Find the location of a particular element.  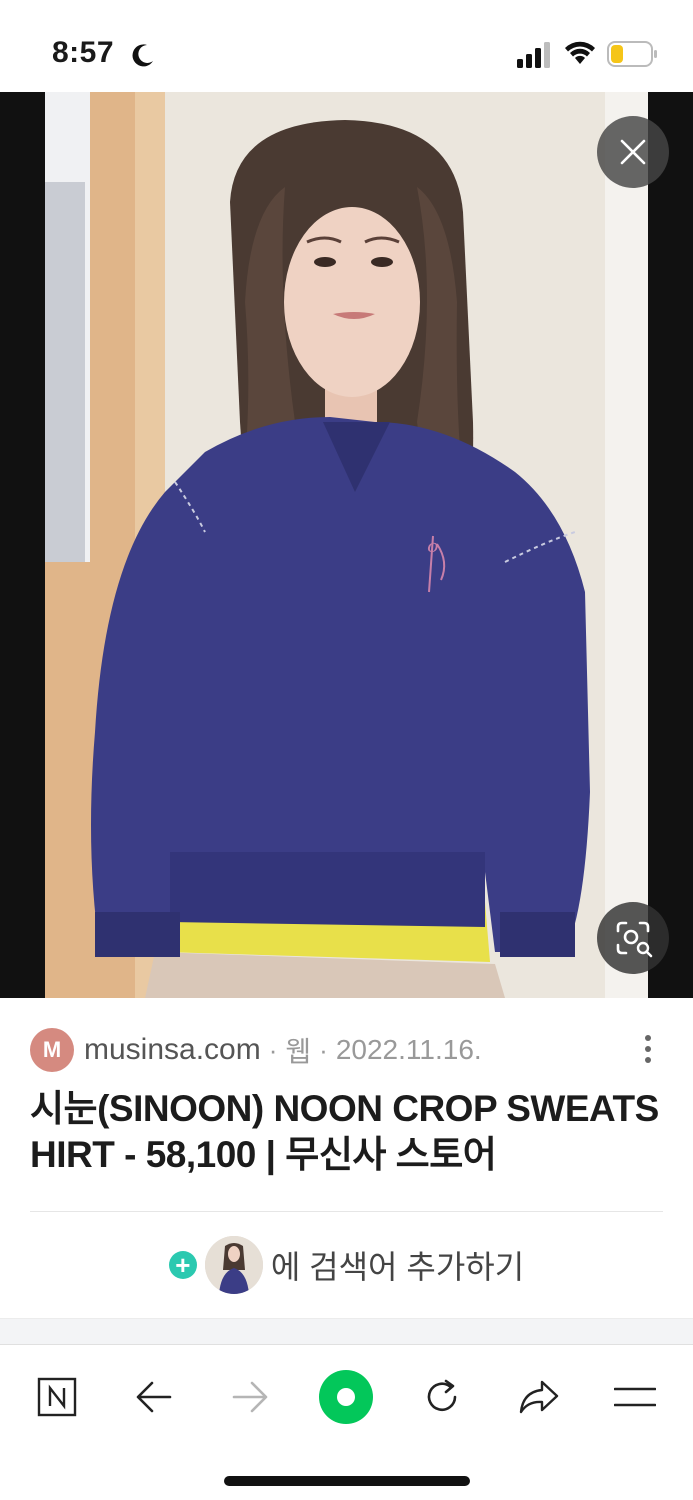

add-search-term-label: 에 검색어 추가하기 is located at coordinates (397, 1267).